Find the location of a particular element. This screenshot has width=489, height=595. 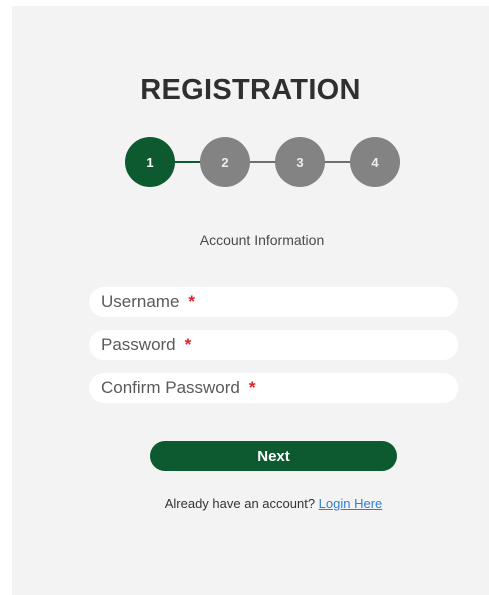

progress-stepper: 1 2 3 4 is located at coordinates (262, 163).